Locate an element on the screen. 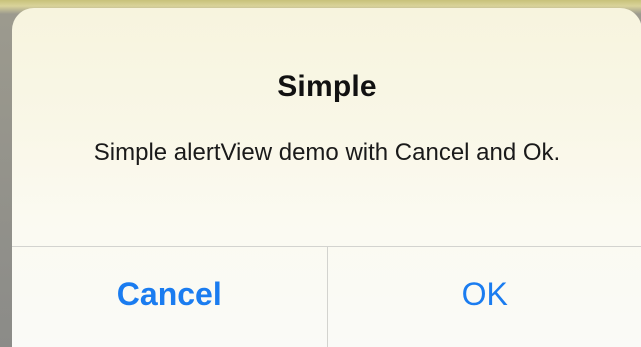  alert-title: Simple is located at coordinates (327, 86).